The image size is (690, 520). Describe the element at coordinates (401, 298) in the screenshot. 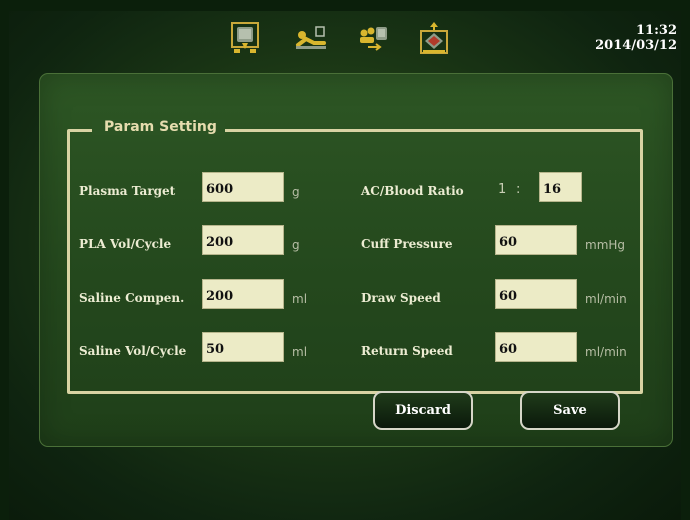

I see `draw-speed-label: Draw Speed` at that location.